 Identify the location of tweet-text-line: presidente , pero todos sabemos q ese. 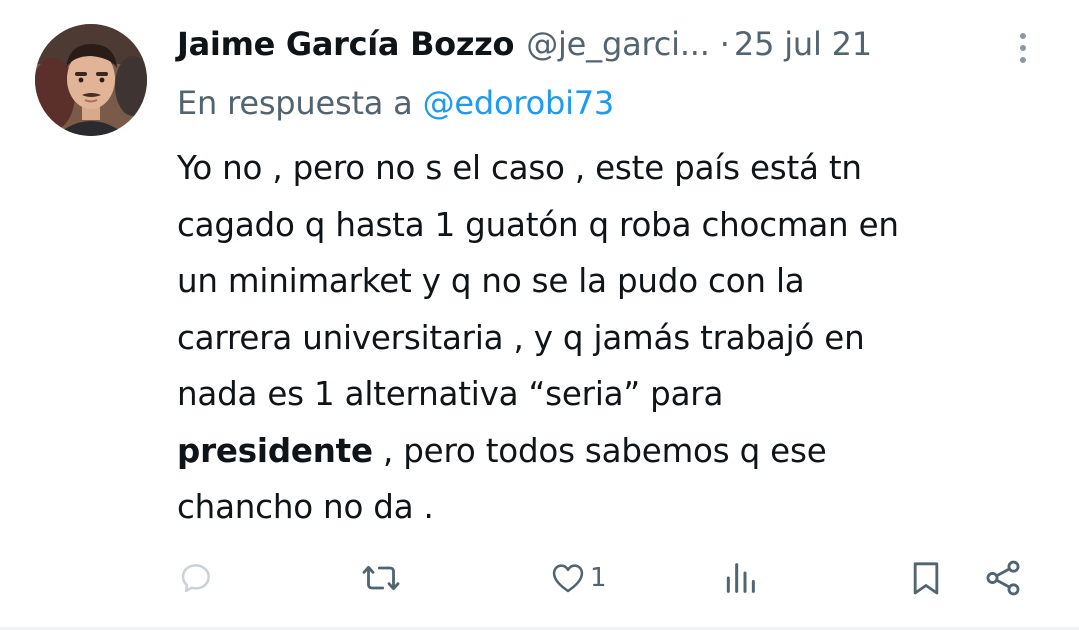
(612, 451).